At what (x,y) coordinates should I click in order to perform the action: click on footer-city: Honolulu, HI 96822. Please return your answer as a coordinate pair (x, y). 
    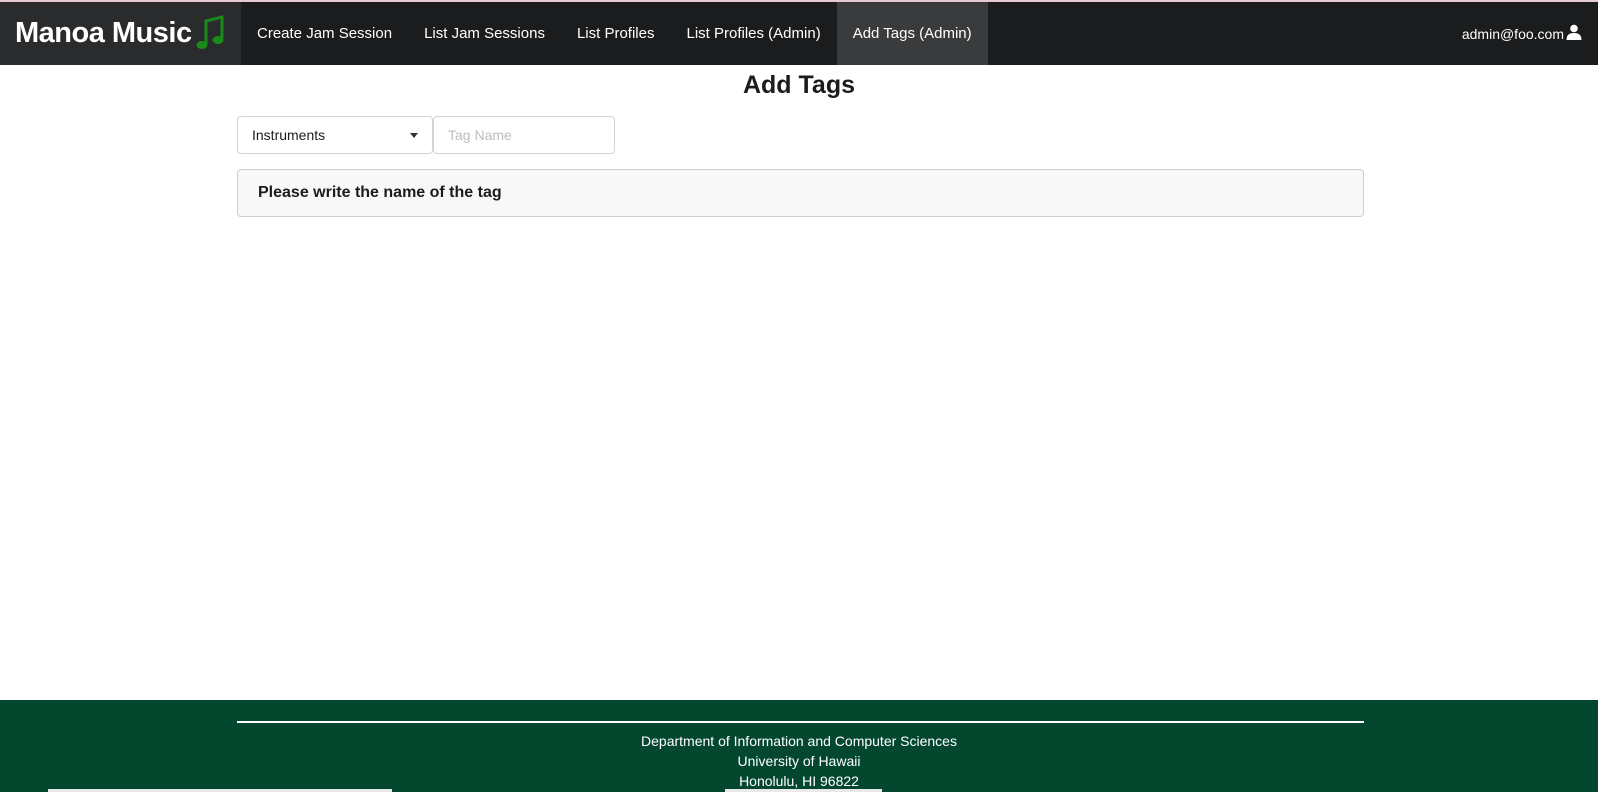
    Looking at the image, I should click on (799, 781).